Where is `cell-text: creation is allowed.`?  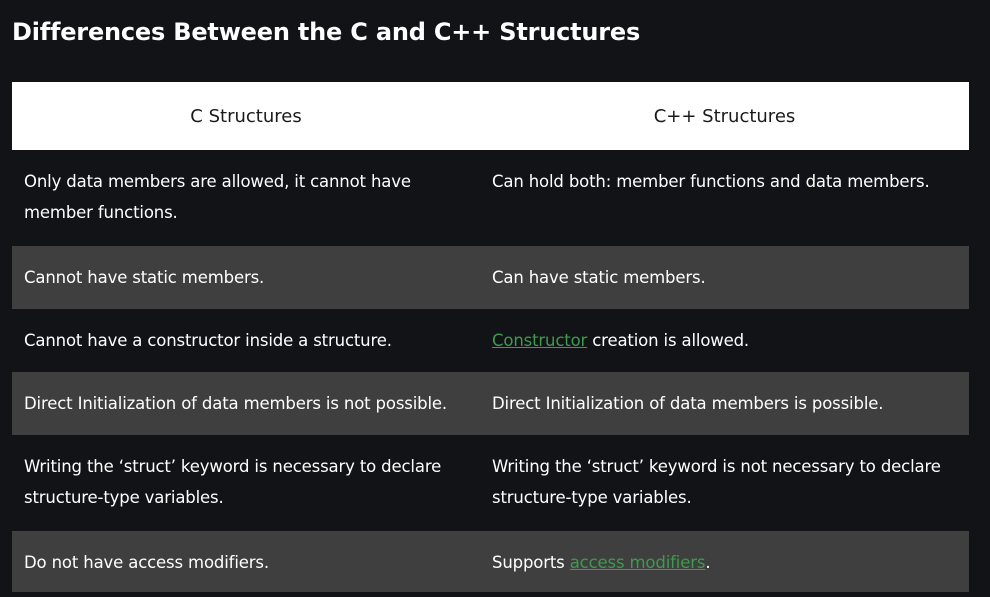
cell-text: creation is allowed. is located at coordinates (668, 340).